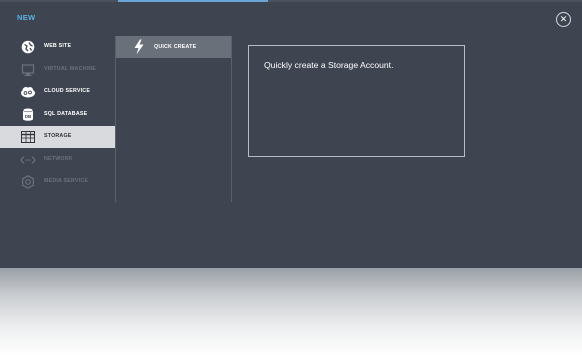  I want to click on monitor-icon, so click(28, 70).